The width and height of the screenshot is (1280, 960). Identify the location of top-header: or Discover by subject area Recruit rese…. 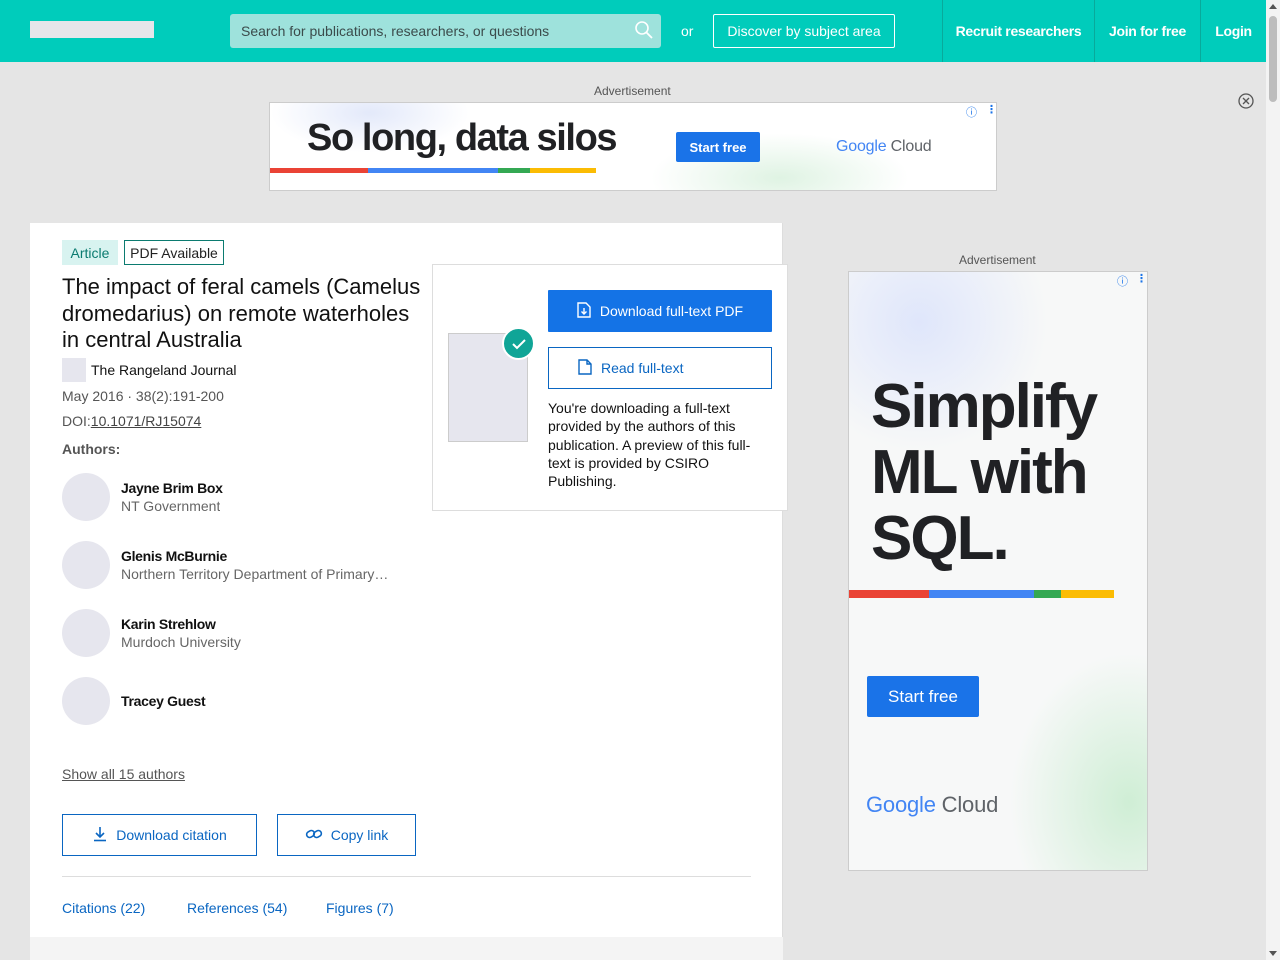
(633, 31).